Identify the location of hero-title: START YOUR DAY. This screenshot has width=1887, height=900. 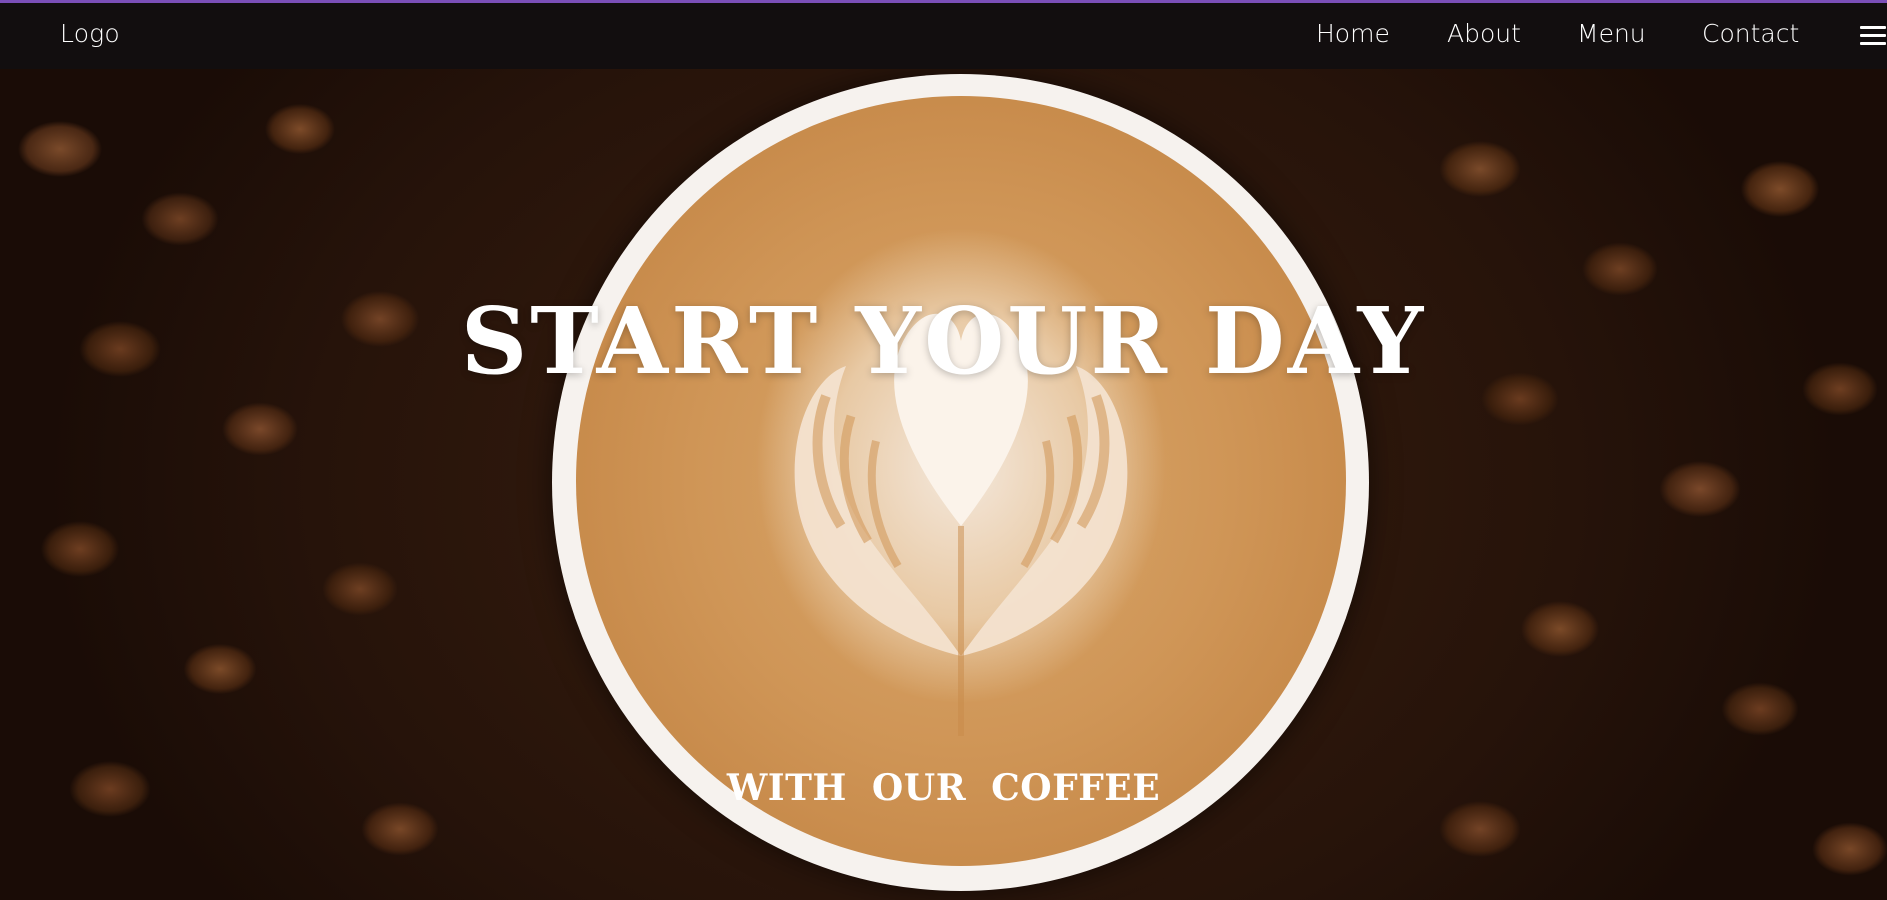
(943, 340).